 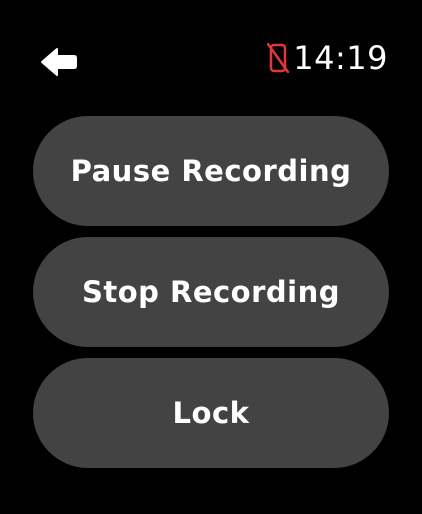 I want to click on status-bar: 14:19, so click(x=327, y=58).